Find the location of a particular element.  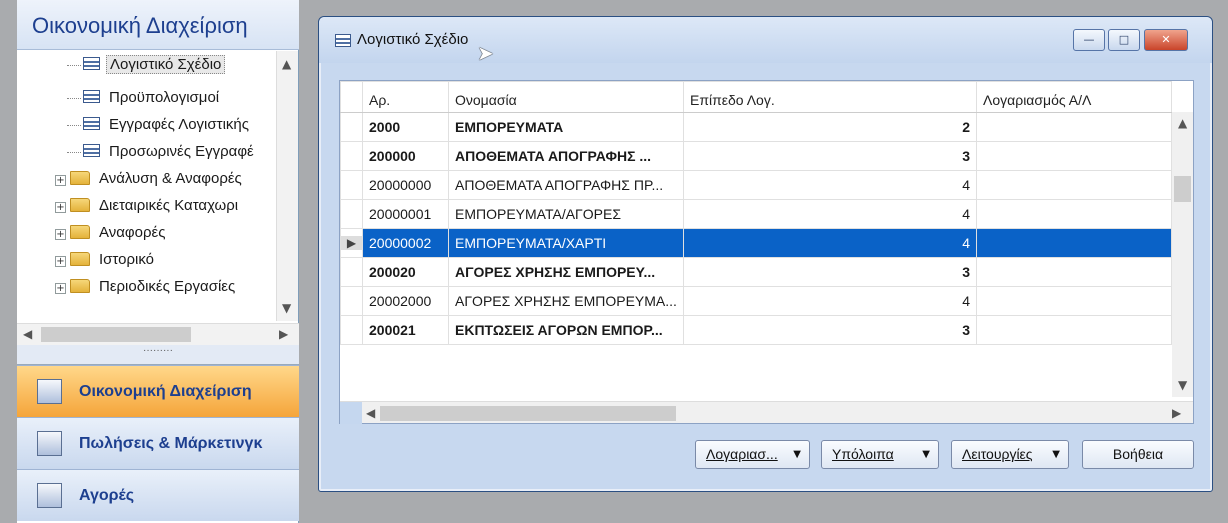

table-row: 20002000 ΑΓΟΡΕΣ ΧΡΗΣΗΣ ΕΜΠΟΡΕΥΜΑ... 4 is located at coordinates (756, 301).